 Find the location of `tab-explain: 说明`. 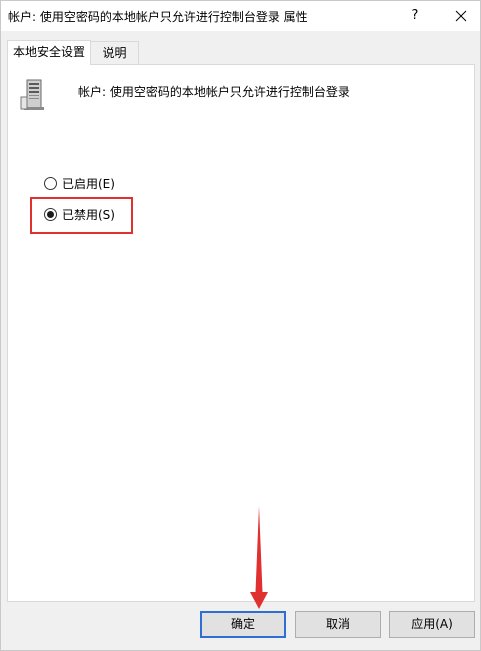

tab-explain: 说明 is located at coordinates (114, 52).